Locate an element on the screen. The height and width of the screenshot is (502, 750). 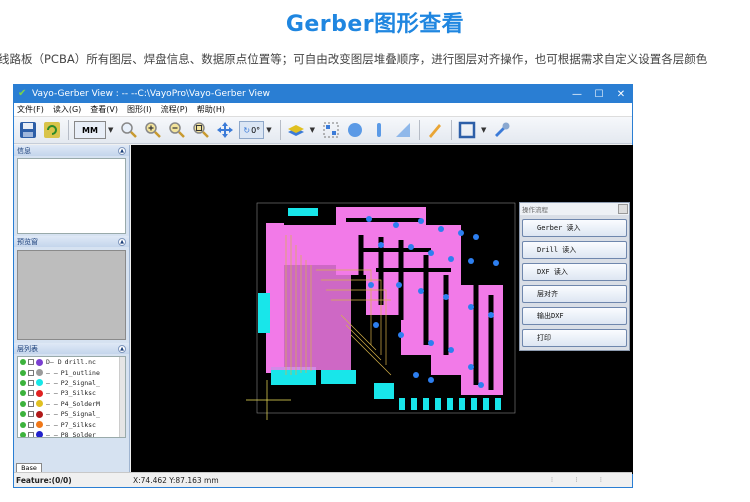
unit-selector: MM is located at coordinates (90, 130).